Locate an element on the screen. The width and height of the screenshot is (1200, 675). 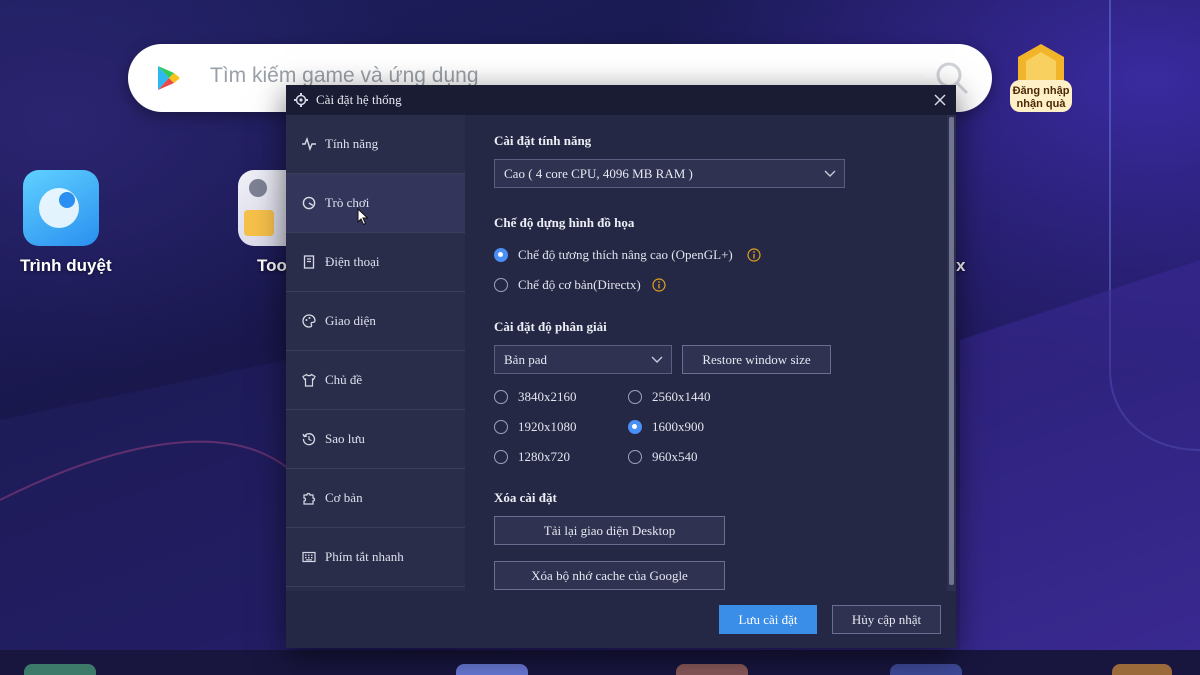
sidebar-item-label: Sao lưu is located at coordinates (345, 438).